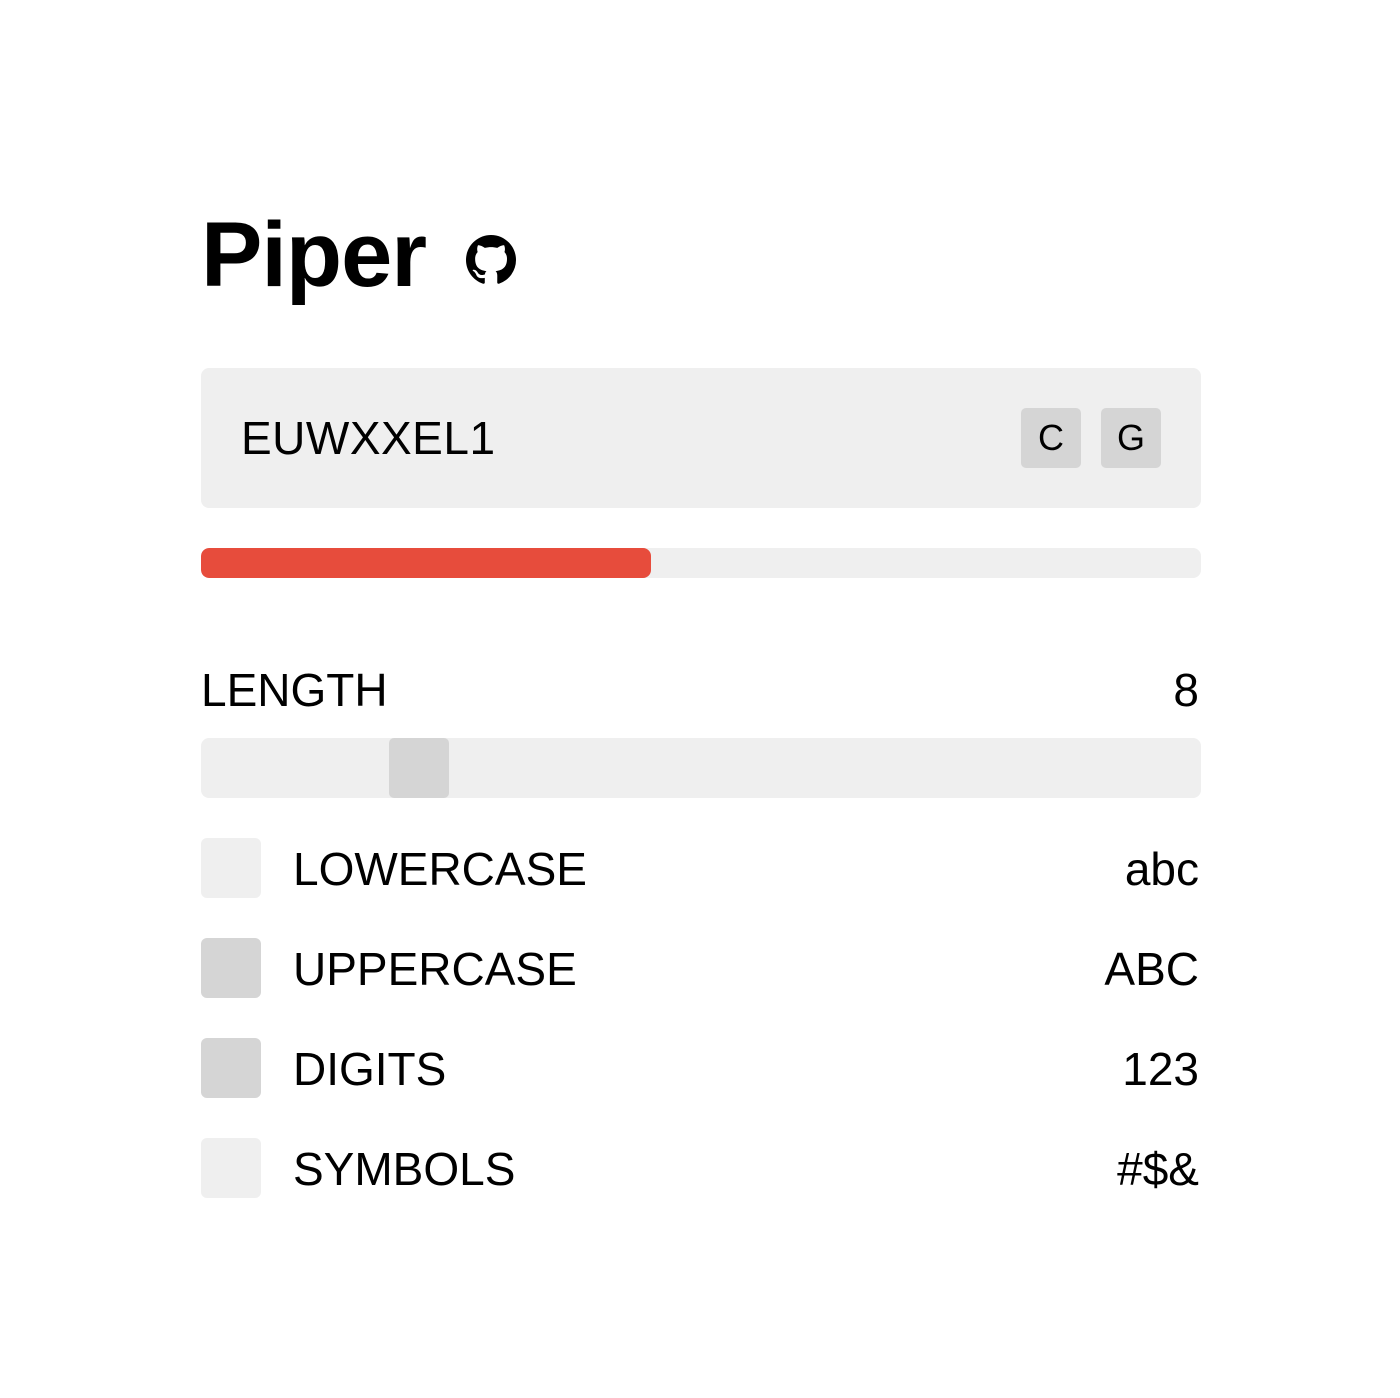  Describe the element at coordinates (701, 438) in the screenshot. I see `password-display: EUWXXEL1 C G` at that location.